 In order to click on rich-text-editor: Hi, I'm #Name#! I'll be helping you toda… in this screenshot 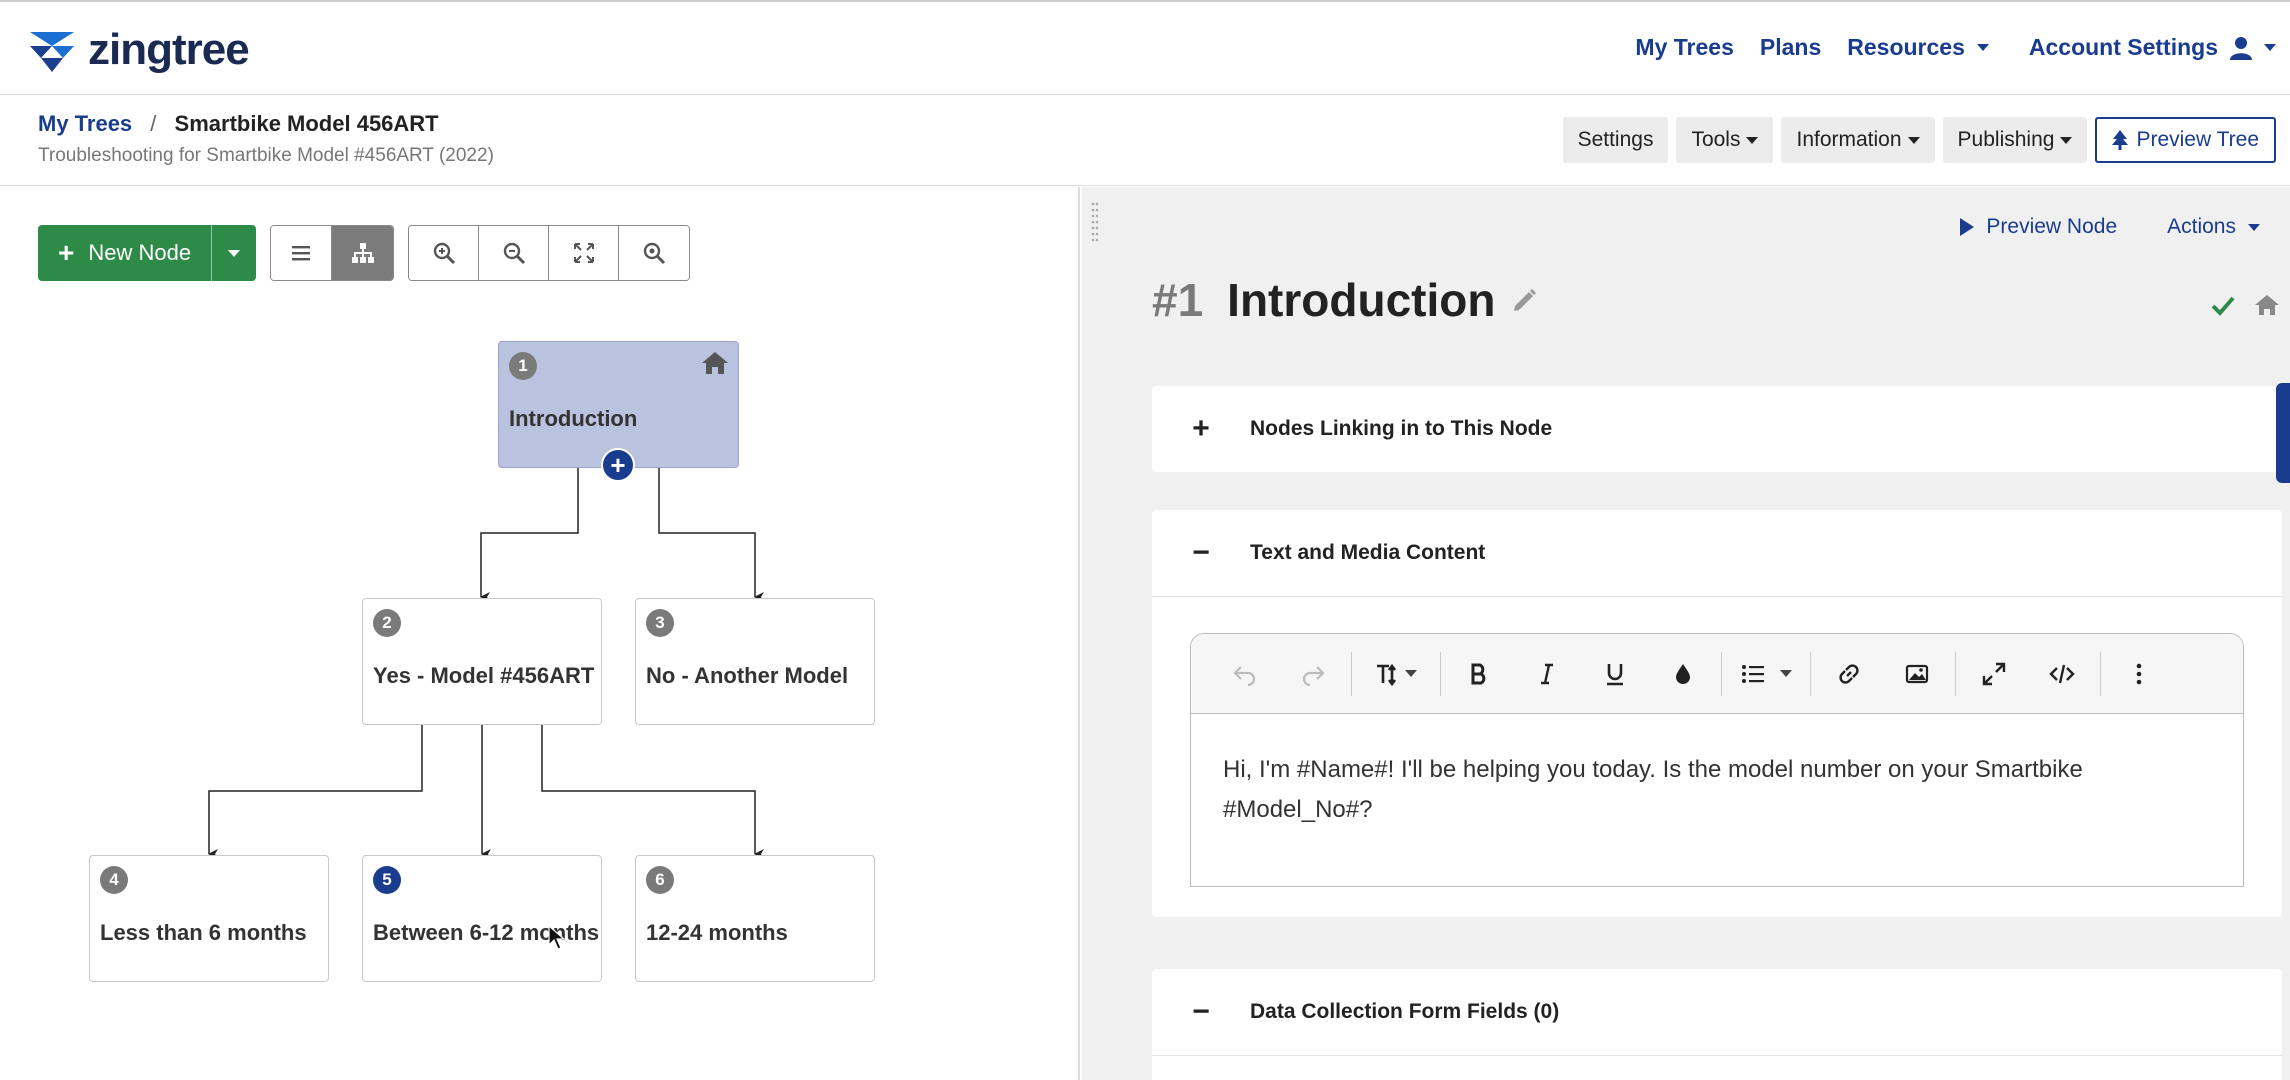, I will do `click(1717, 760)`.